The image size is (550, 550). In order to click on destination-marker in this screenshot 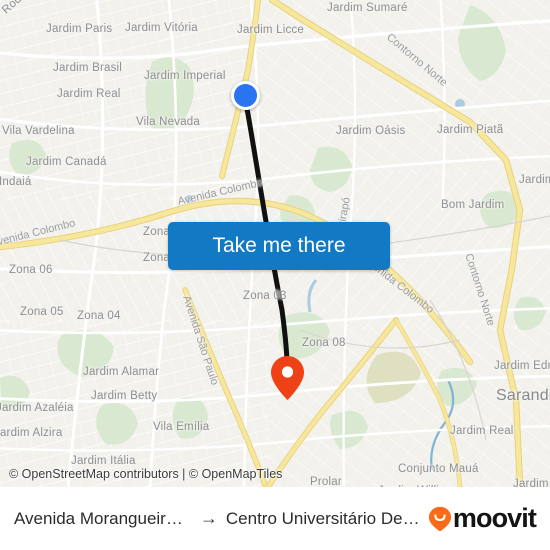, I will do `click(287, 378)`.